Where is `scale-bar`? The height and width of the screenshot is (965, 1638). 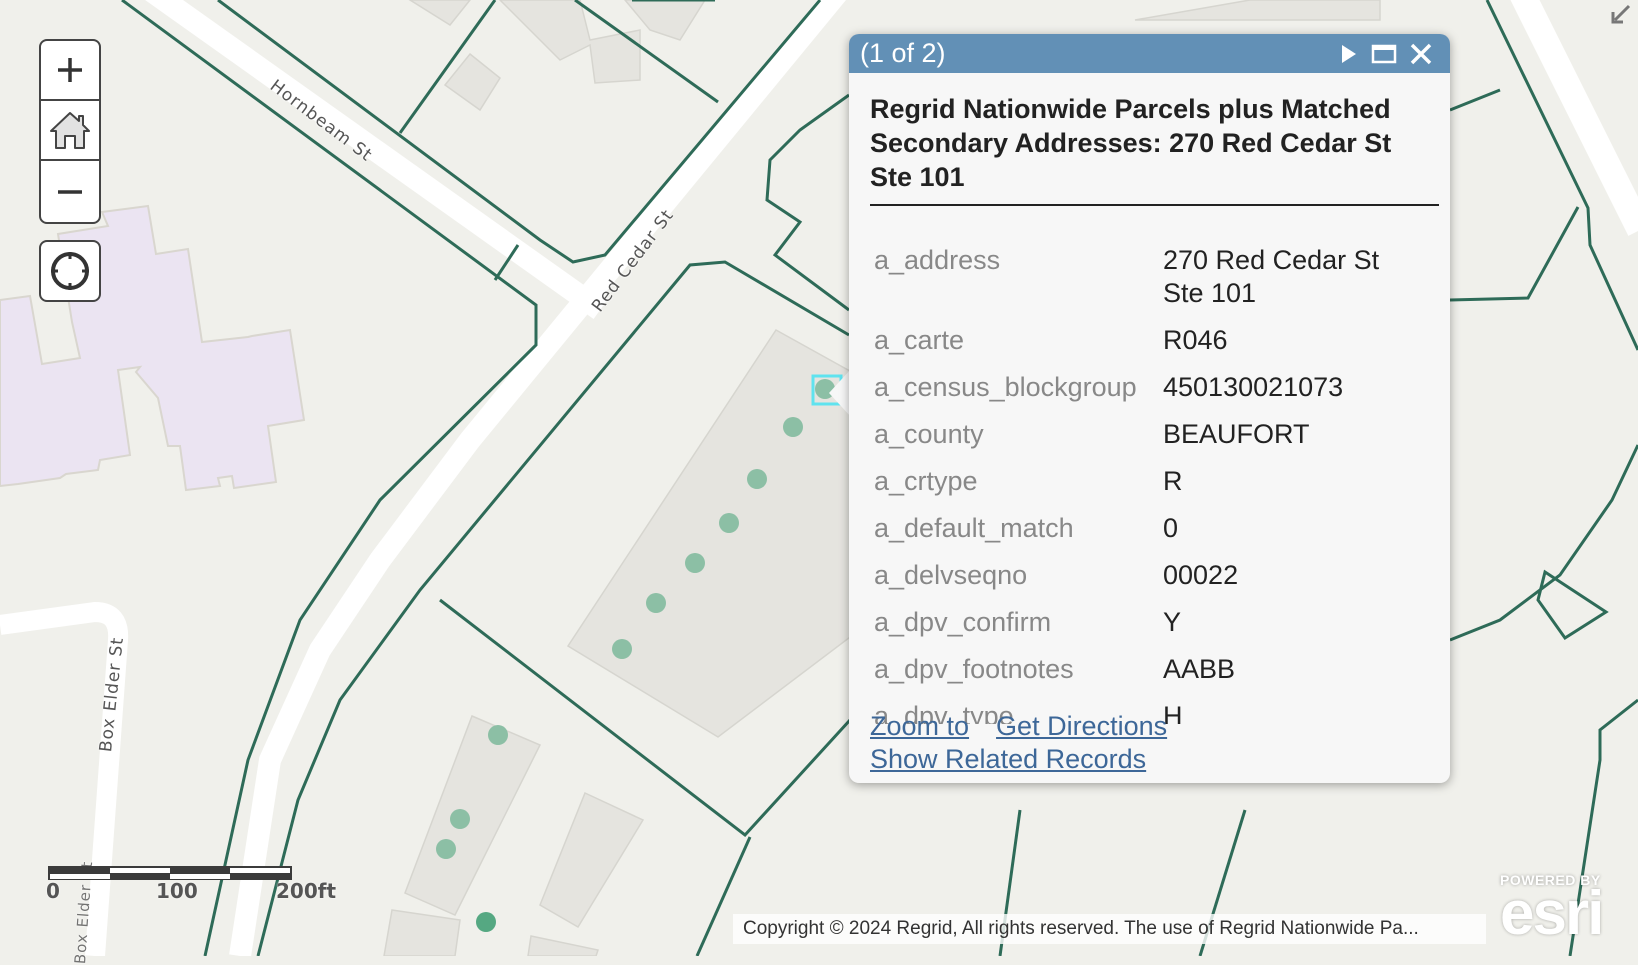 scale-bar is located at coordinates (170, 873).